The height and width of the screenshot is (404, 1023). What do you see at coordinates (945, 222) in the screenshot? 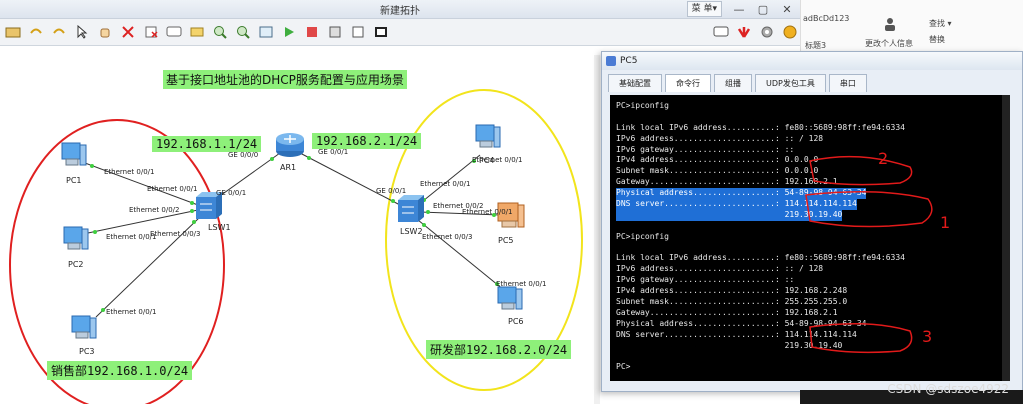
I see `annotation-1: 1` at bounding box center [945, 222].